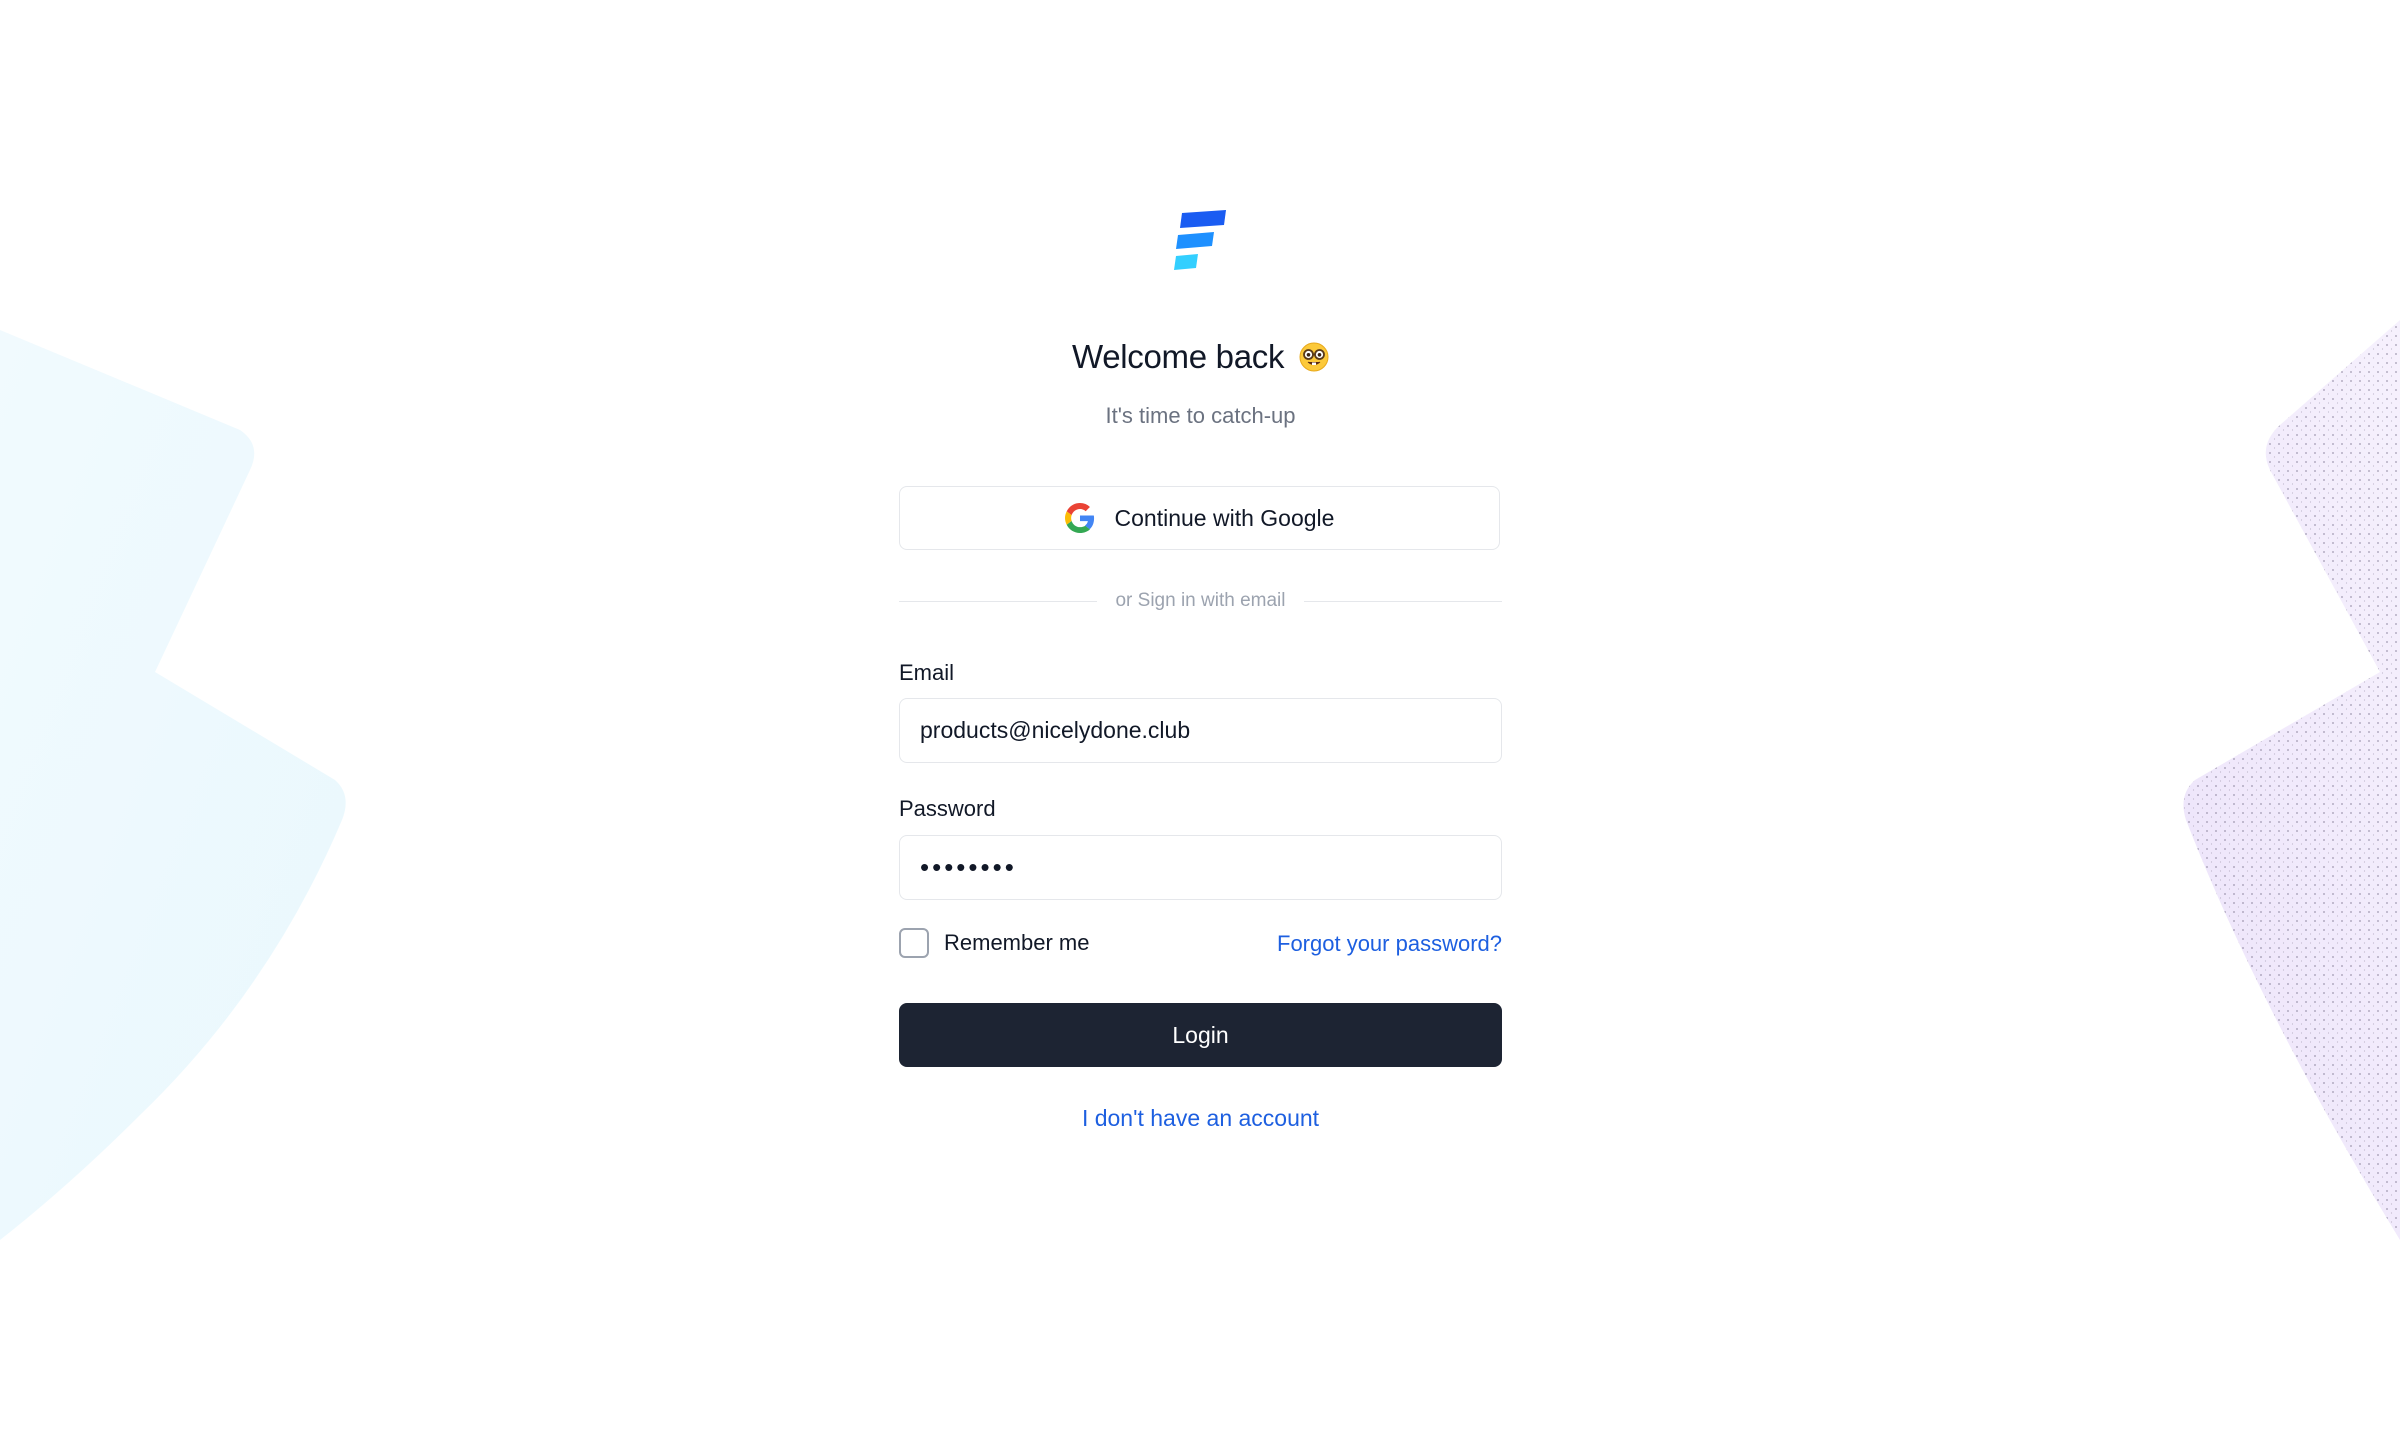  I want to click on email-label: Email, so click(927, 672).